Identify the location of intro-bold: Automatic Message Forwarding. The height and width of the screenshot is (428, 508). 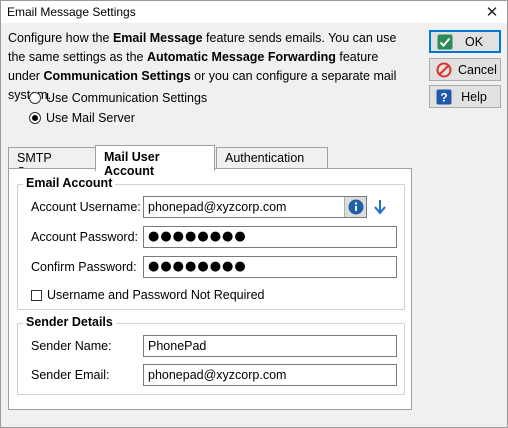
(241, 57).